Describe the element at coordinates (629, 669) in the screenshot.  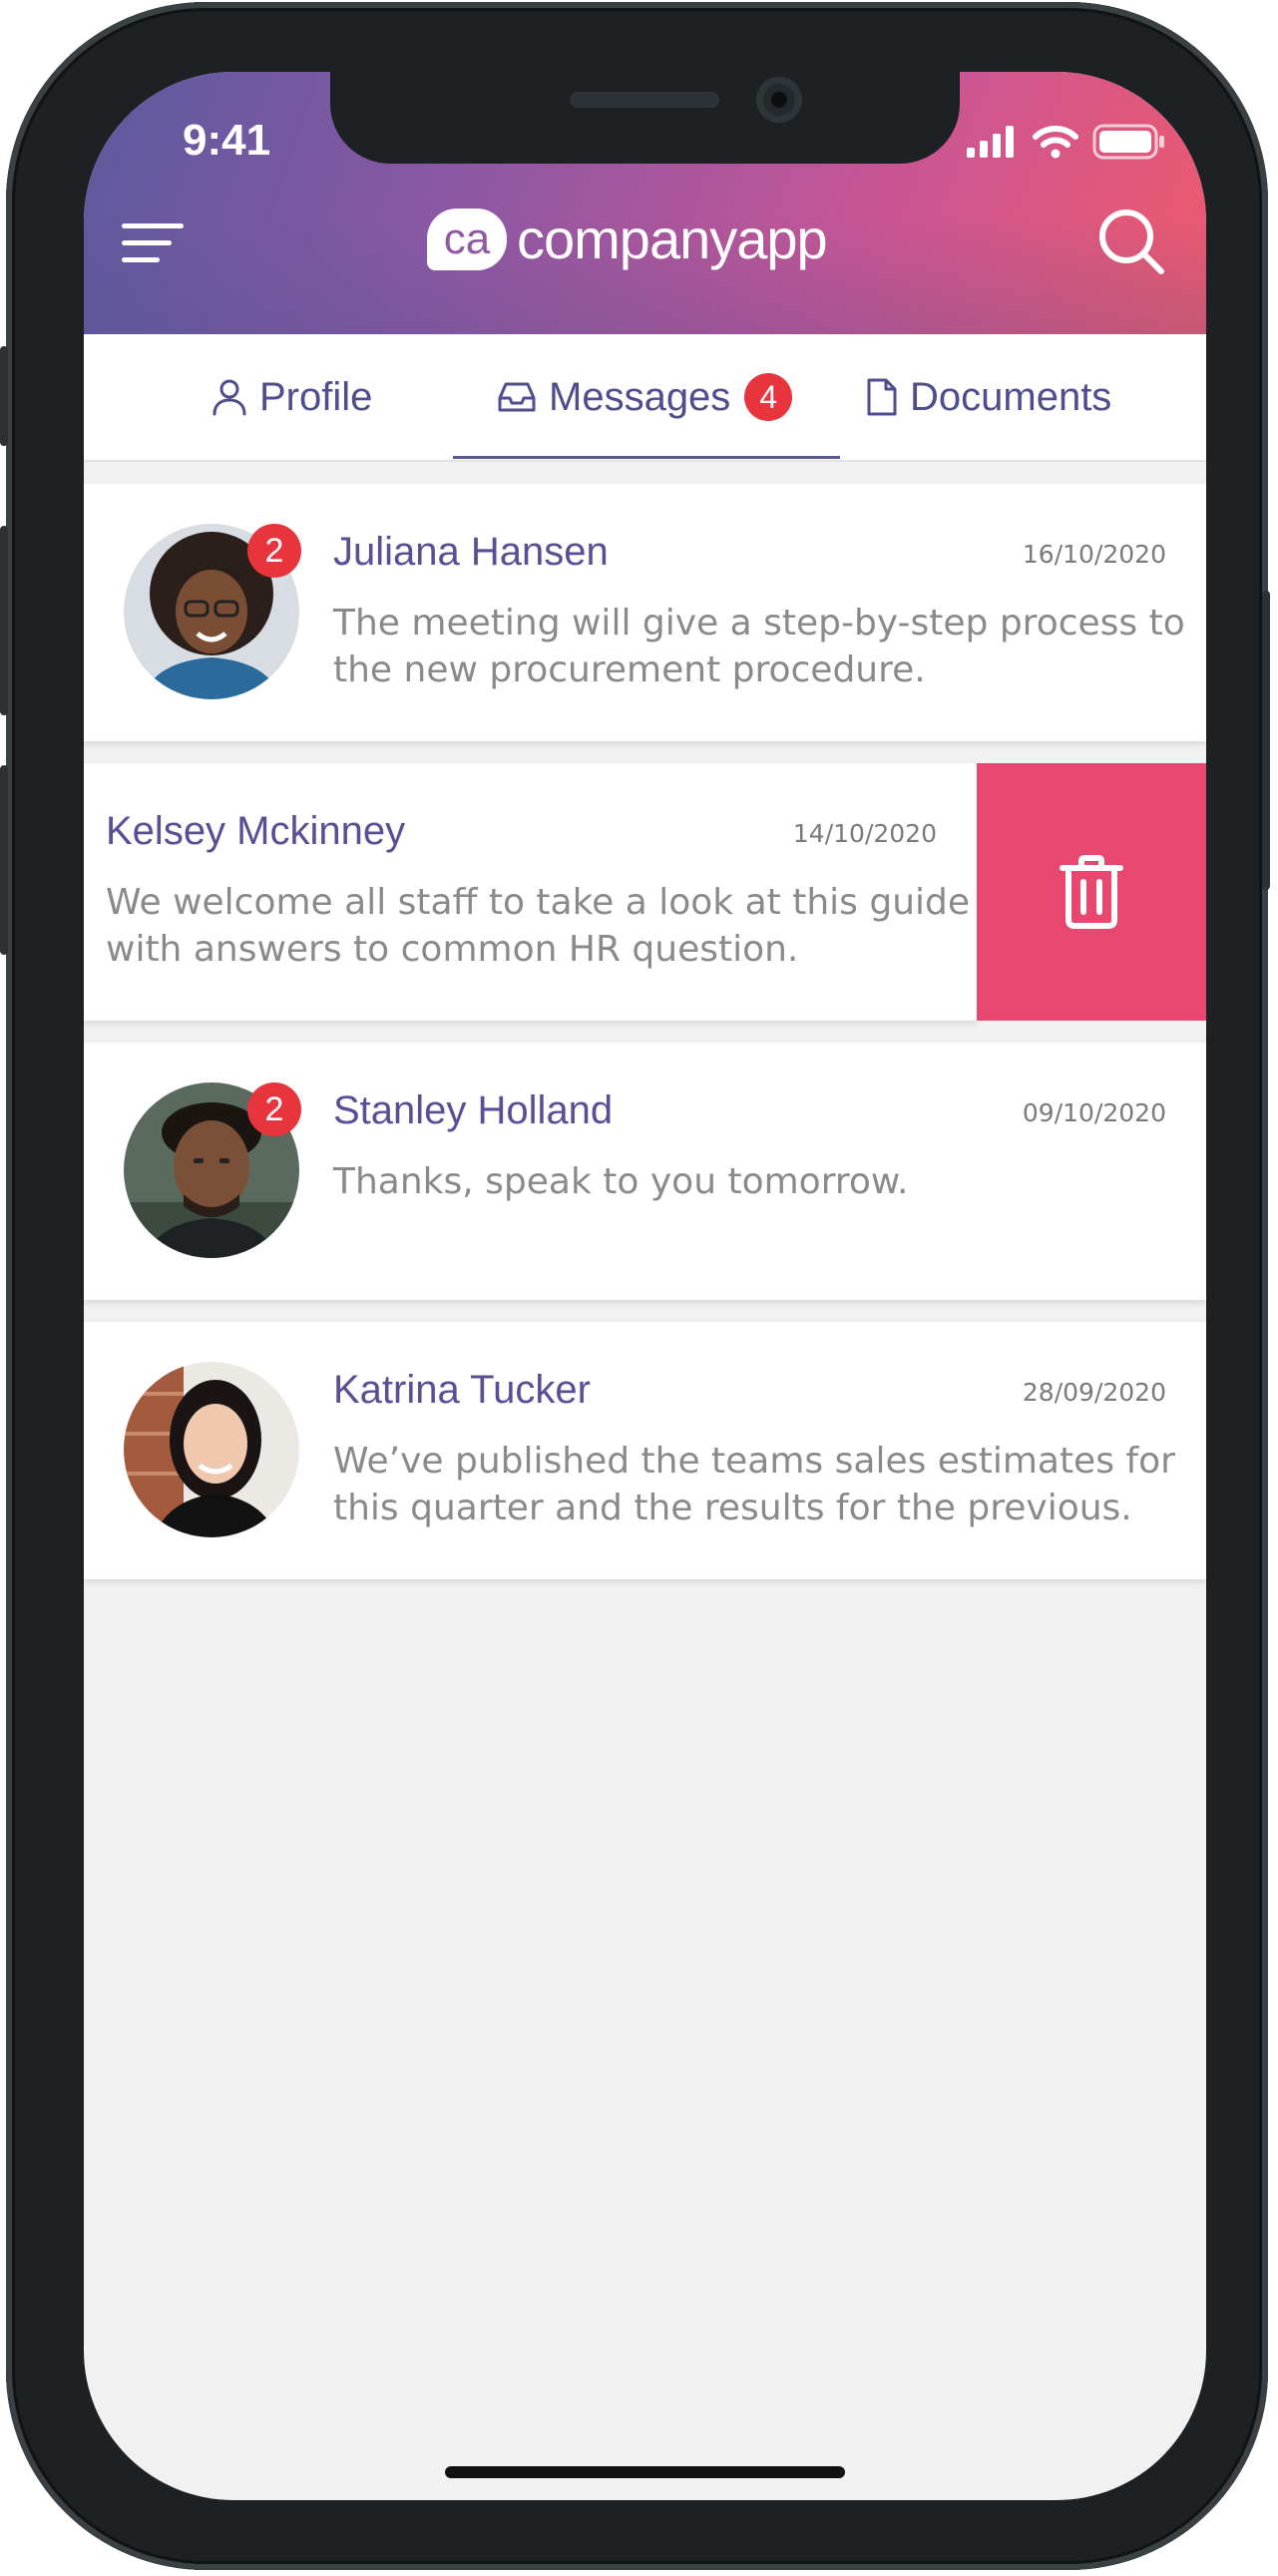
I see `message-preview-line: the new procurement procedure.` at that location.